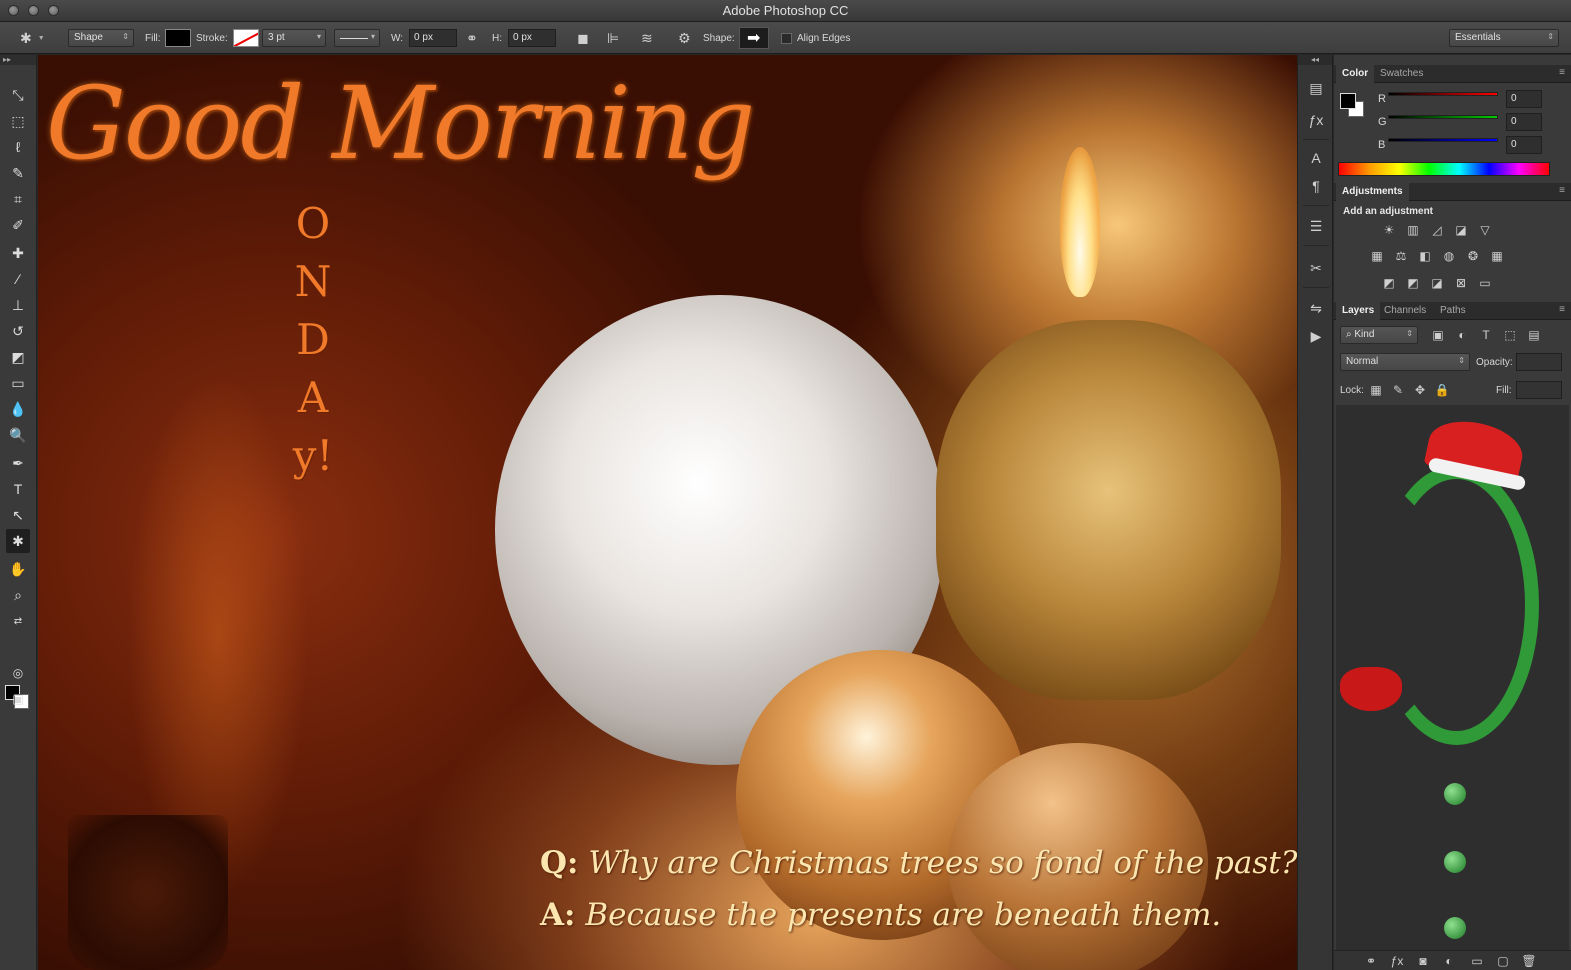  Describe the element at coordinates (1524, 145) in the screenshot. I see `channel-b-input: 0` at that location.